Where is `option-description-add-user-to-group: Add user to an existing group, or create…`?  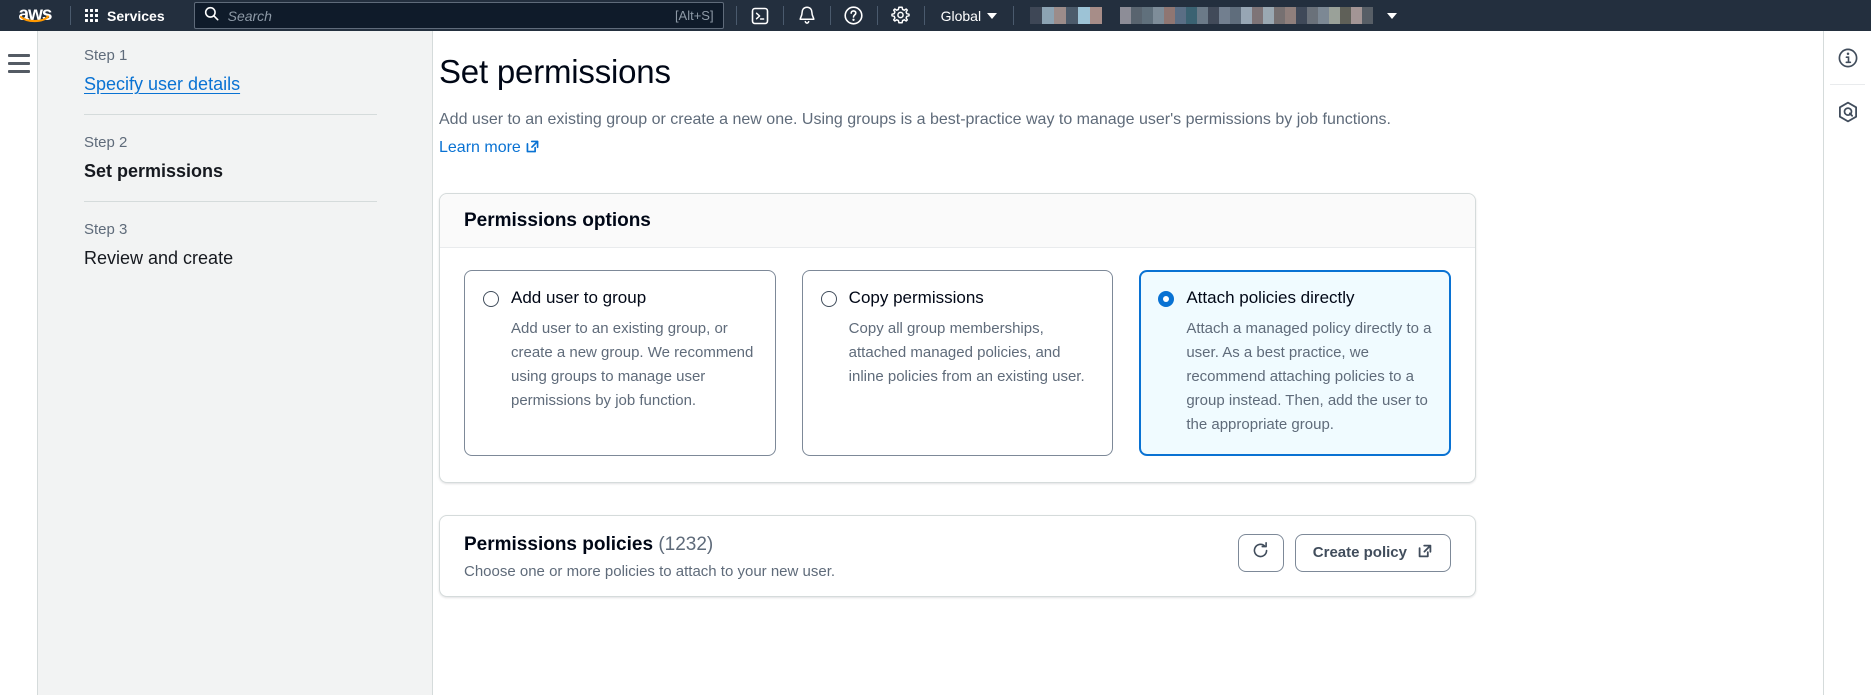
option-description-add-user-to-group: Add user to an existing group, or create… is located at coordinates (632, 364).